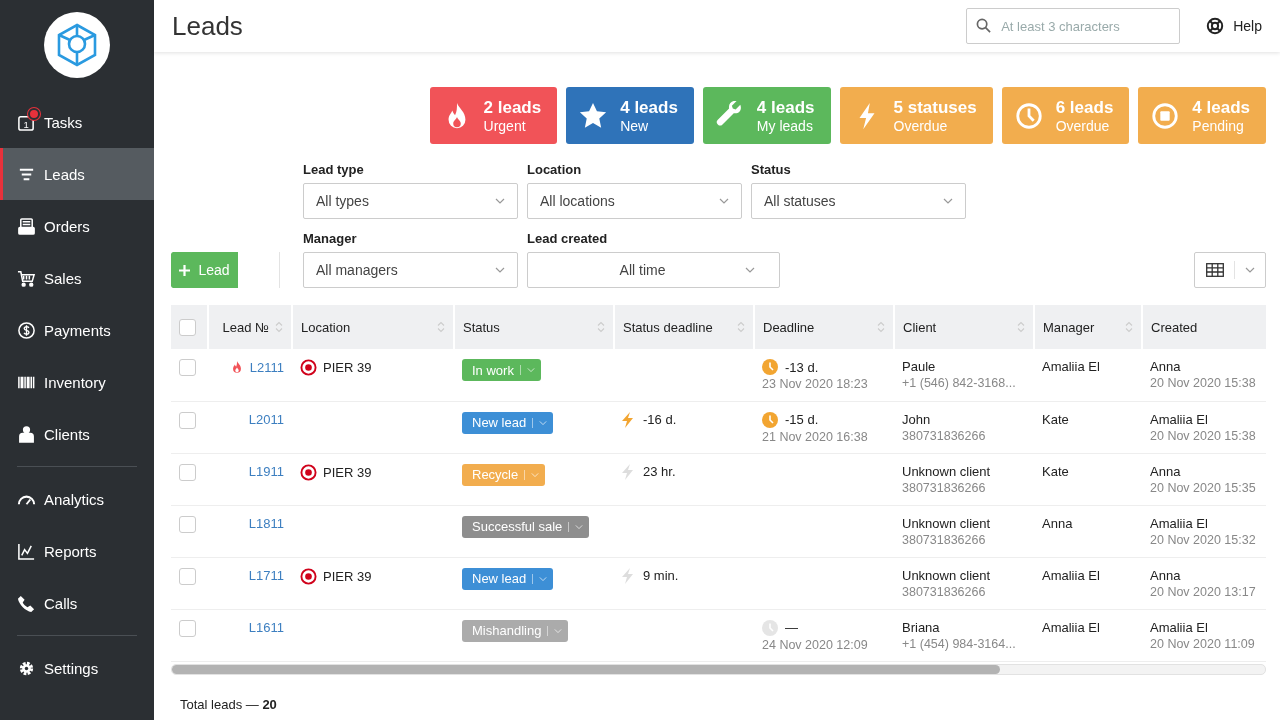 The height and width of the screenshot is (720, 1280). What do you see at coordinates (77, 122) in the screenshot?
I see `sidebar-item: 1 Tasks` at bounding box center [77, 122].